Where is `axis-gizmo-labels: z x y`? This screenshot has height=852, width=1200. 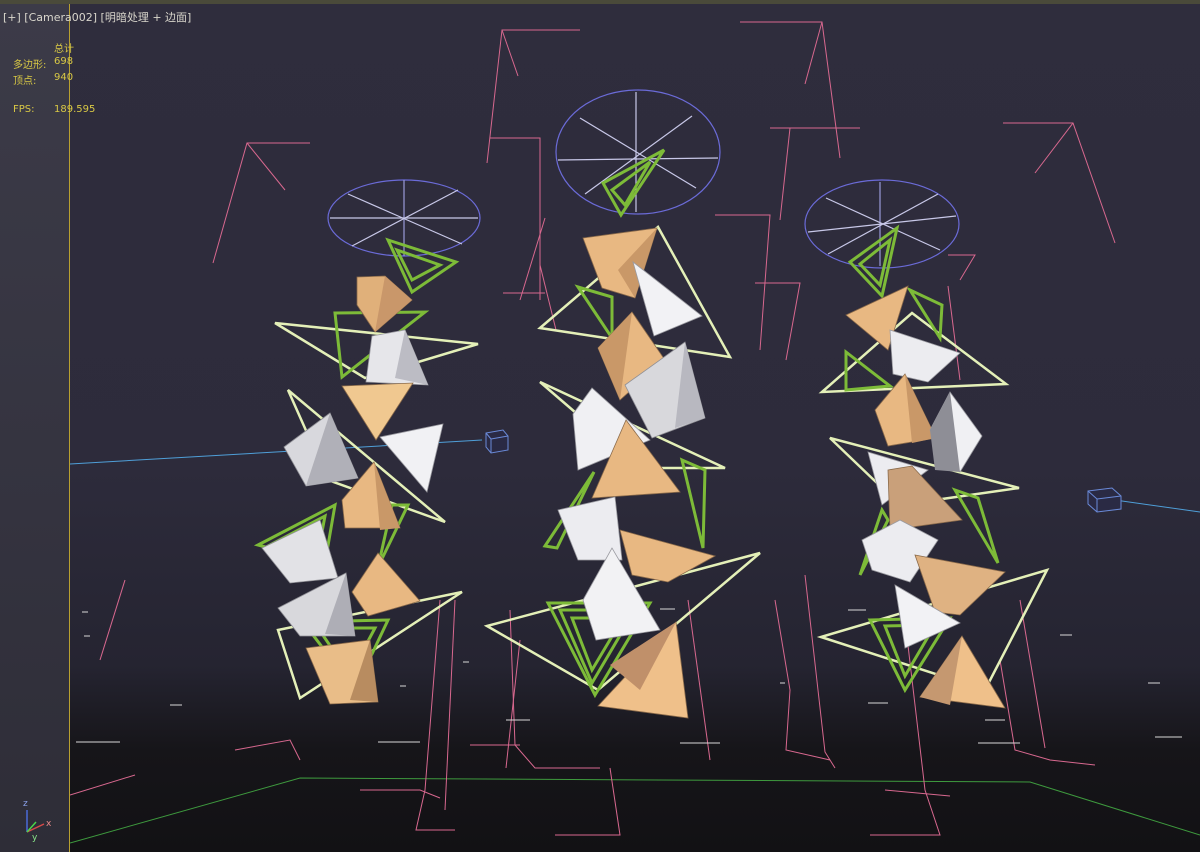 axis-gizmo-labels: z x y is located at coordinates (37, 821).